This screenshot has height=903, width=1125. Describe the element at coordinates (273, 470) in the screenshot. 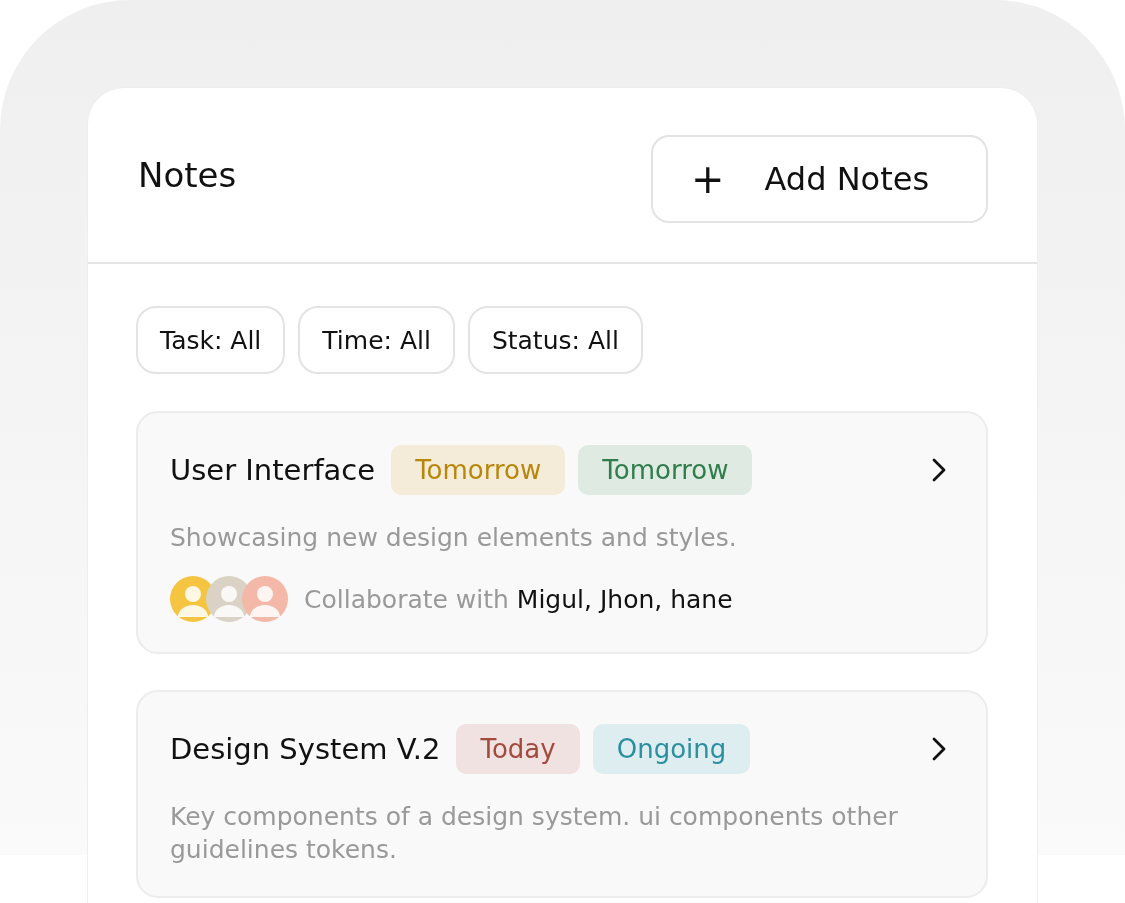

I see `note-title: User Interface` at that location.